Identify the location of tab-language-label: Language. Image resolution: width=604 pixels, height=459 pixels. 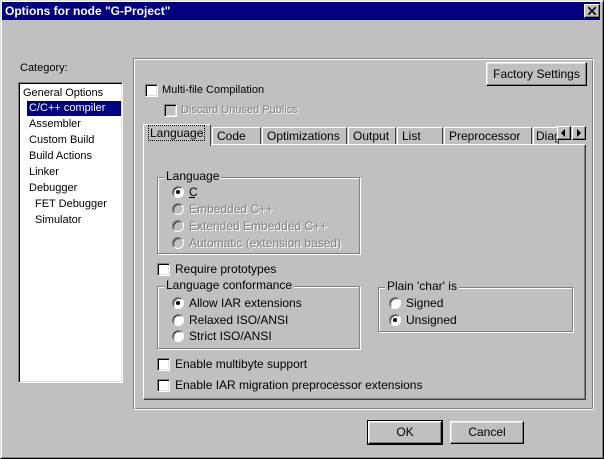
(177, 133).